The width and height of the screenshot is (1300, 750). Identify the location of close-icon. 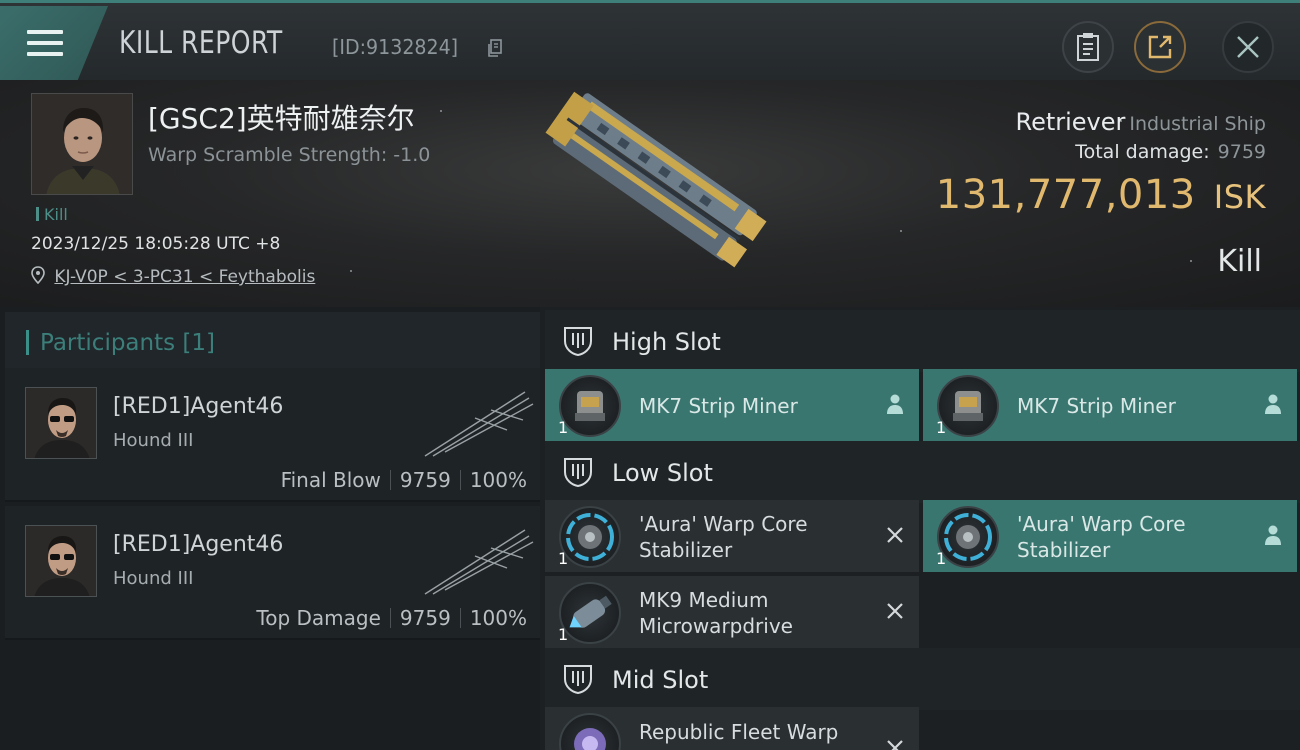
(1248, 47).